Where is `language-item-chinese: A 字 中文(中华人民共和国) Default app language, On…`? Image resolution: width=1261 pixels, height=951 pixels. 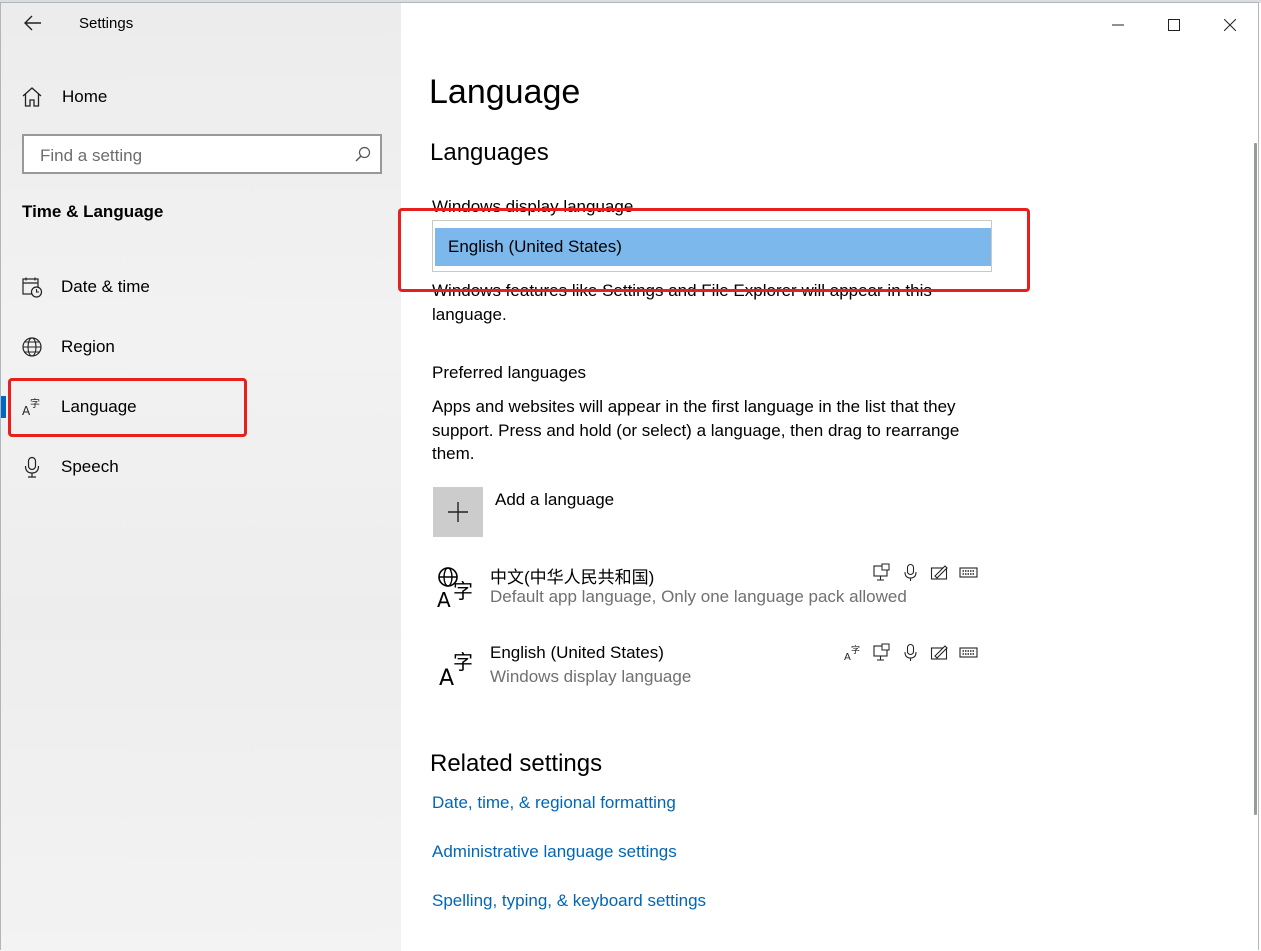
language-item-chinese: A 字 中文(中华人民共和国) Default app language, On… is located at coordinates (712, 593).